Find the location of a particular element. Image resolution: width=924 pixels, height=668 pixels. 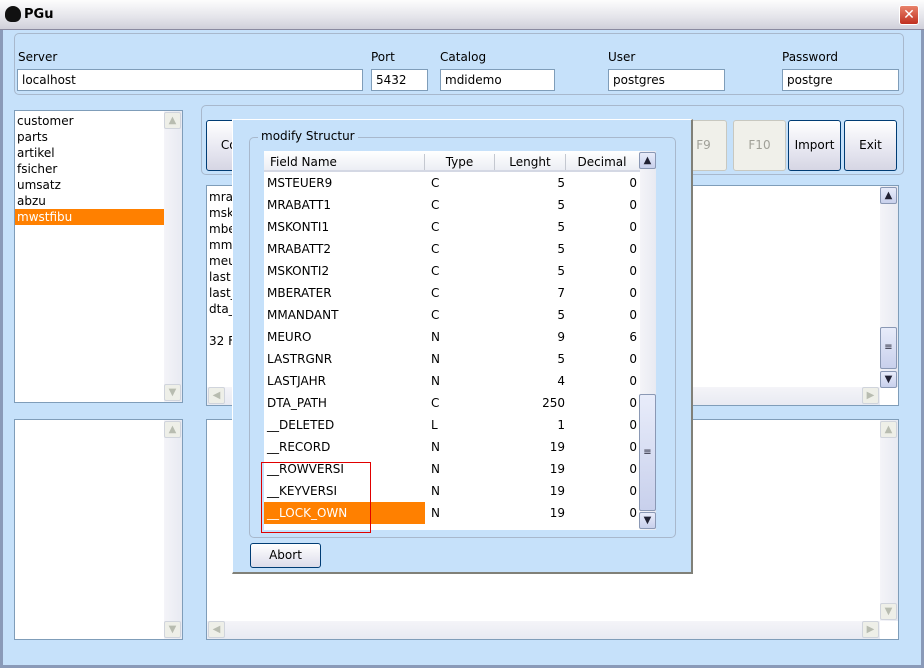

table-list-item: mwstfibu is located at coordinates (89, 217).